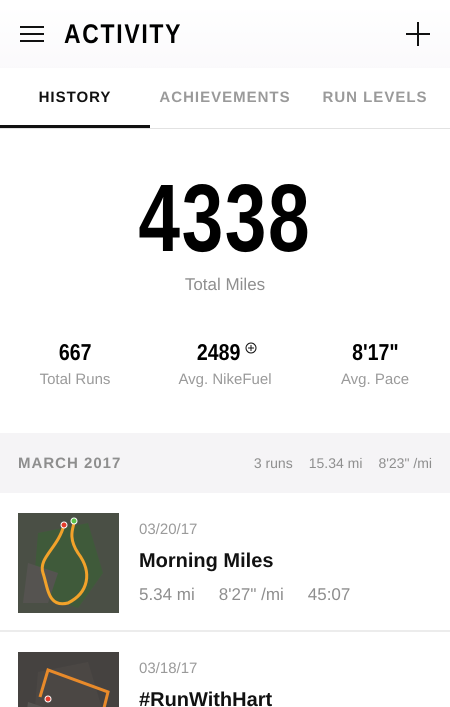 The image size is (450, 707). Describe the element at coordinates (273, 463) in the screenshot. I see `month-runs: 3 runs` at that location.